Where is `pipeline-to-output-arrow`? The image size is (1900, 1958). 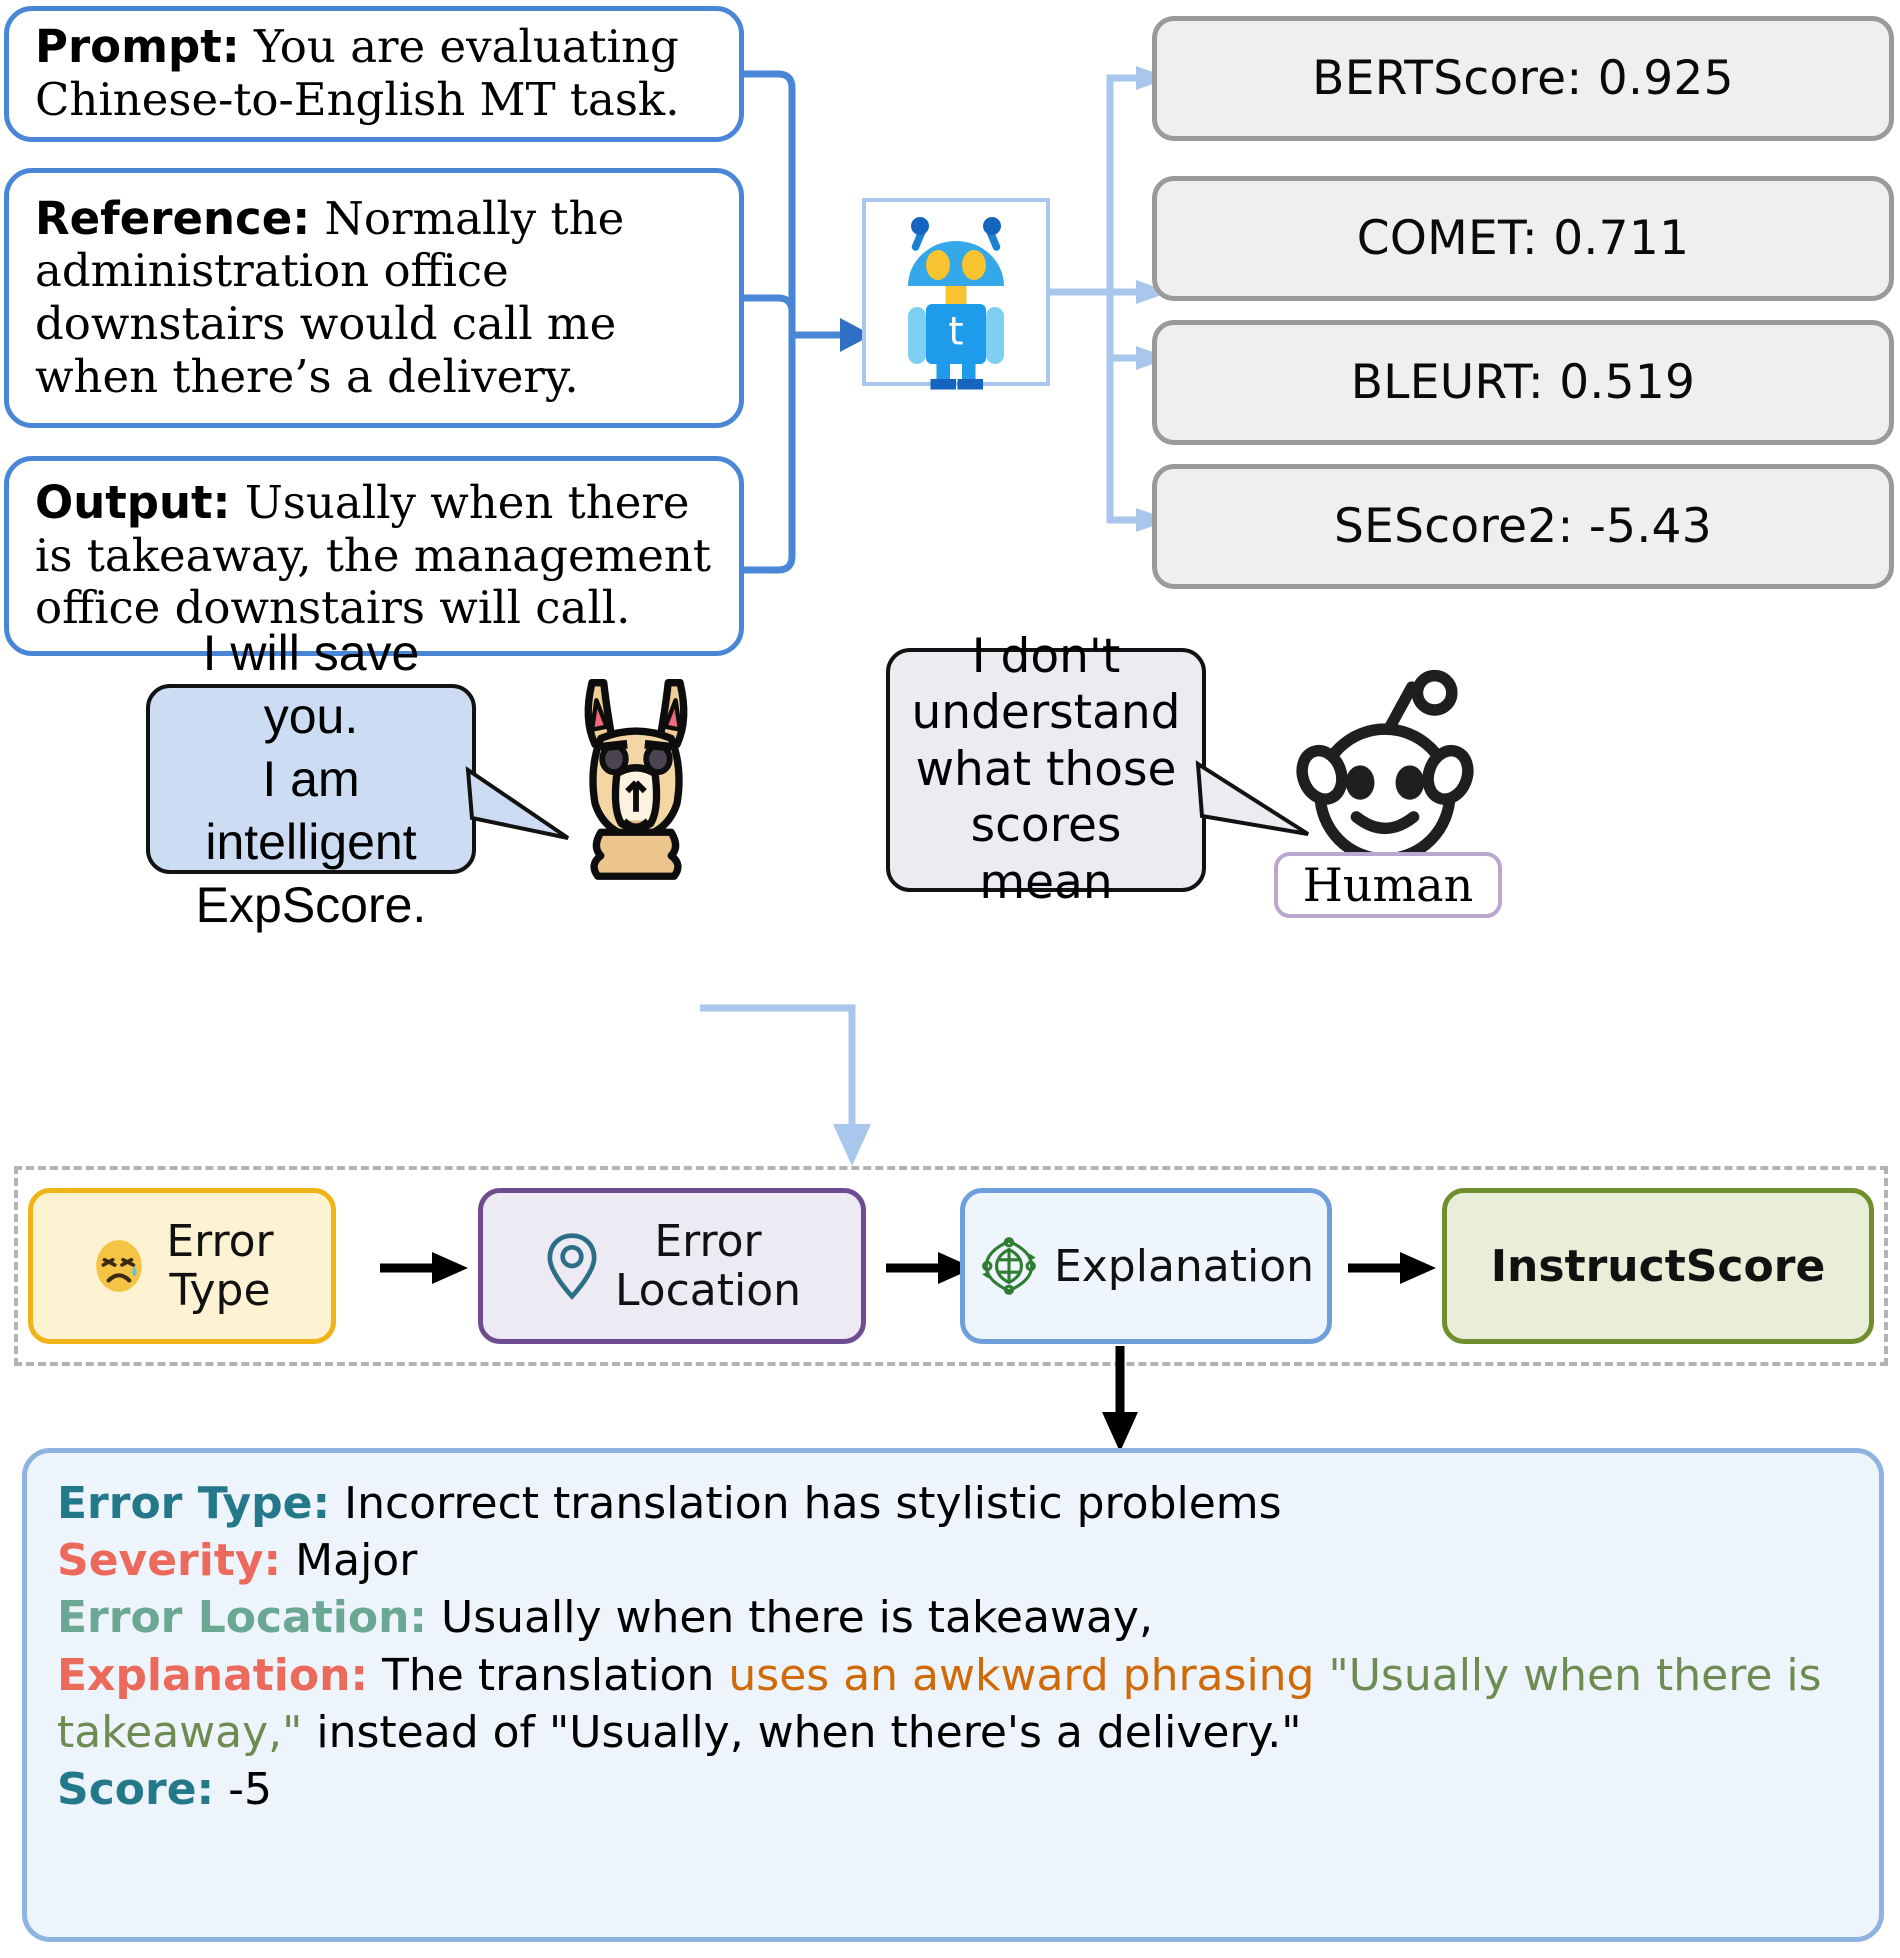 pipeline-to-output-arrow is located at coordinates (1120, 1399).